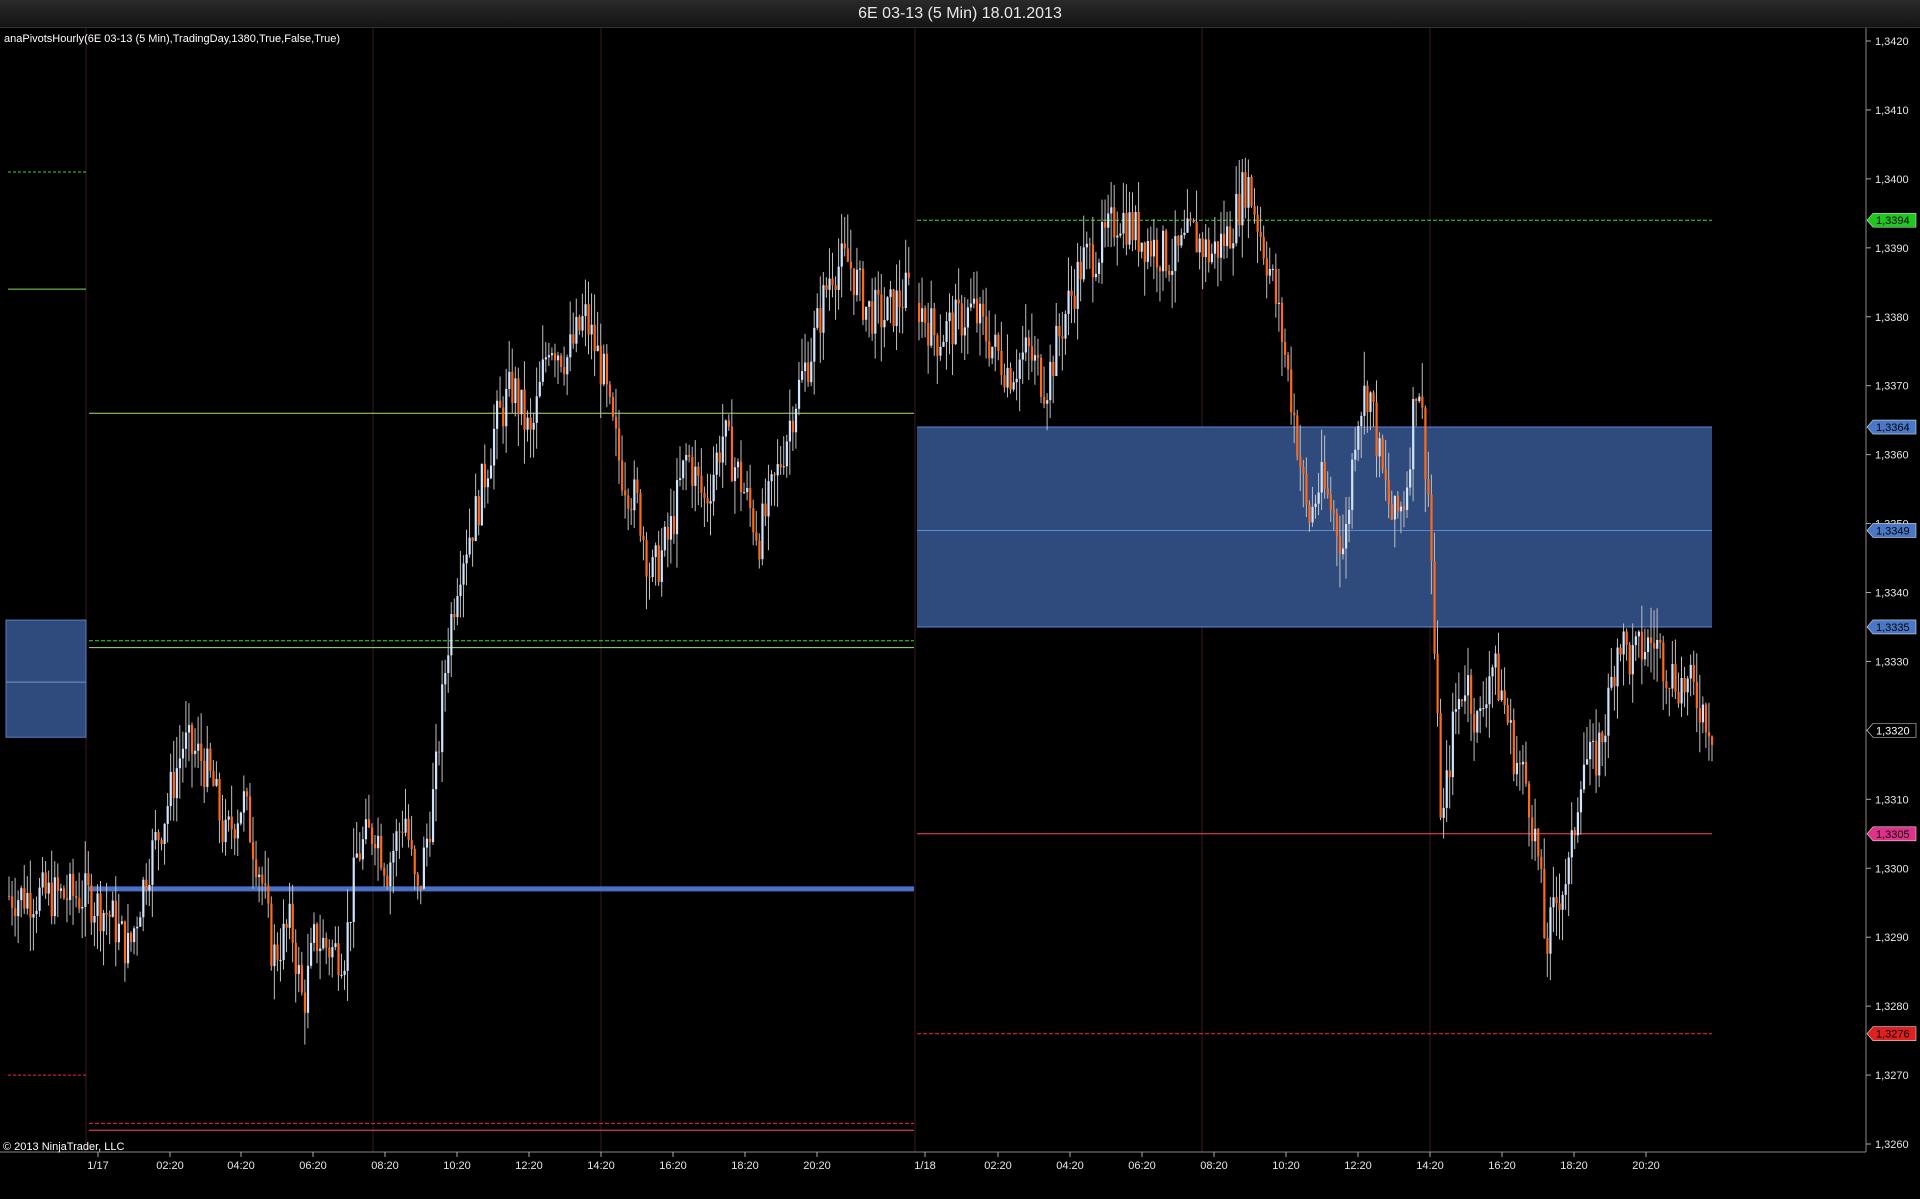 Image resolution: width=1920 pixels, height=1199 pixels. What do you see at coordinates (1892, 1007) in the screenshot?
I see `y-tick-label: 1,3280` at bounding box center [1892, 1007].